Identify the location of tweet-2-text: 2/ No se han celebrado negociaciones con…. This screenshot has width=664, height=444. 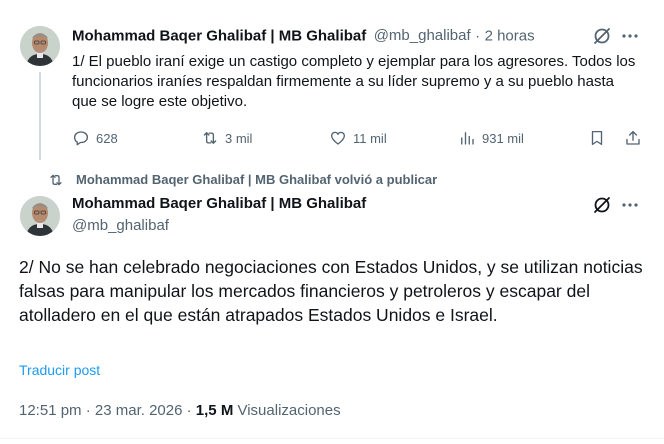
(331, 291).